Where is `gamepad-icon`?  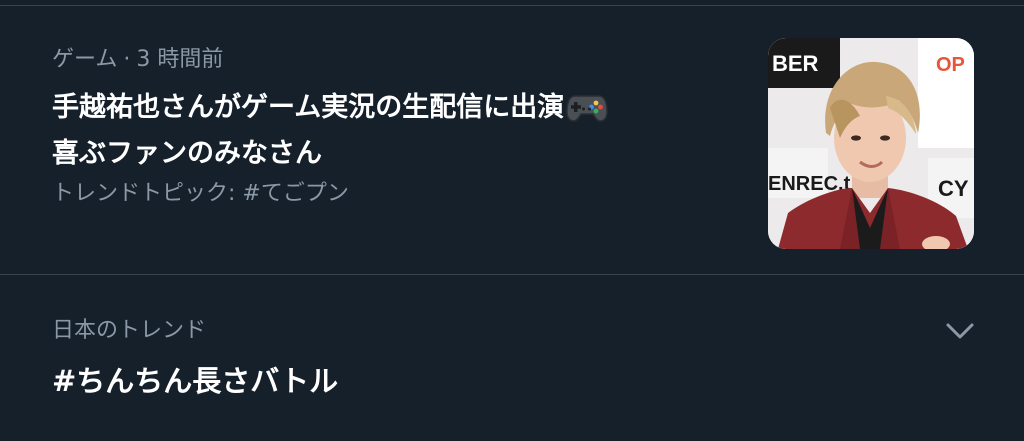
gamepad-icon is located at coordinates (587, 112).